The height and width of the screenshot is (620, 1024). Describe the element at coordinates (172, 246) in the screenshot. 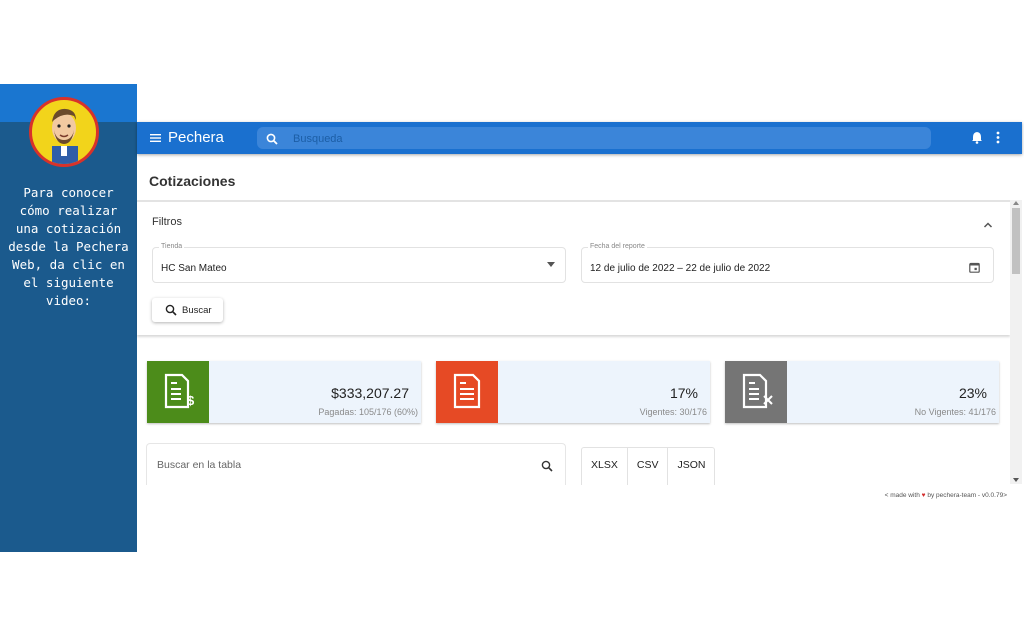

I see `store-select-label: Tienda` at that location.